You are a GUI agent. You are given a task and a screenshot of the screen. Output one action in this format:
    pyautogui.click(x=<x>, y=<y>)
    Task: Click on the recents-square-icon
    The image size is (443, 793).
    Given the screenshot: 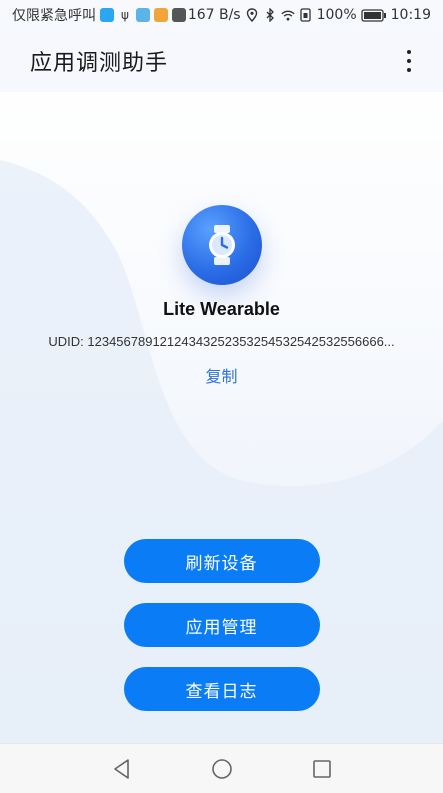 What is the action you would take?
    pyautogui.click(x=322, y=769)
    